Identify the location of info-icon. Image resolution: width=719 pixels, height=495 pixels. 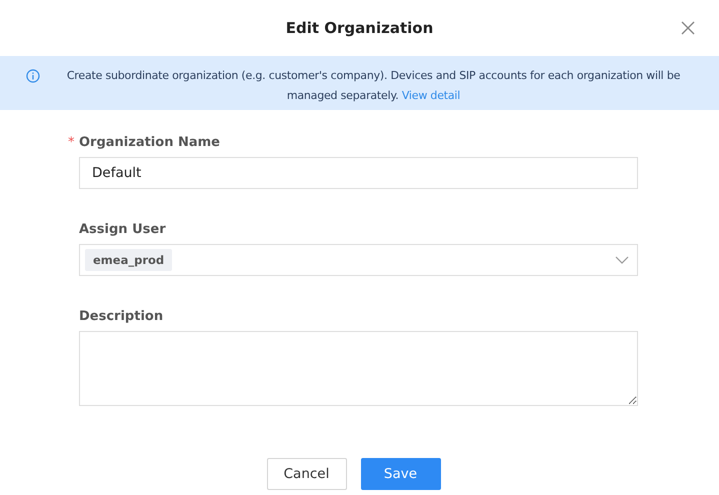
(33, 76).